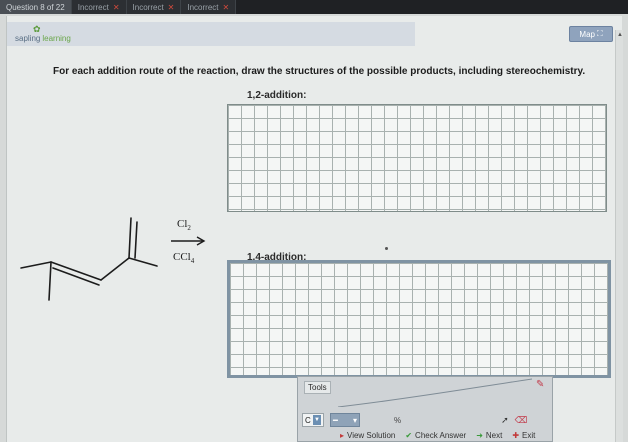 The image size is (628, 442). I want to click on next-button: ➜ Next, so click(489, 435).